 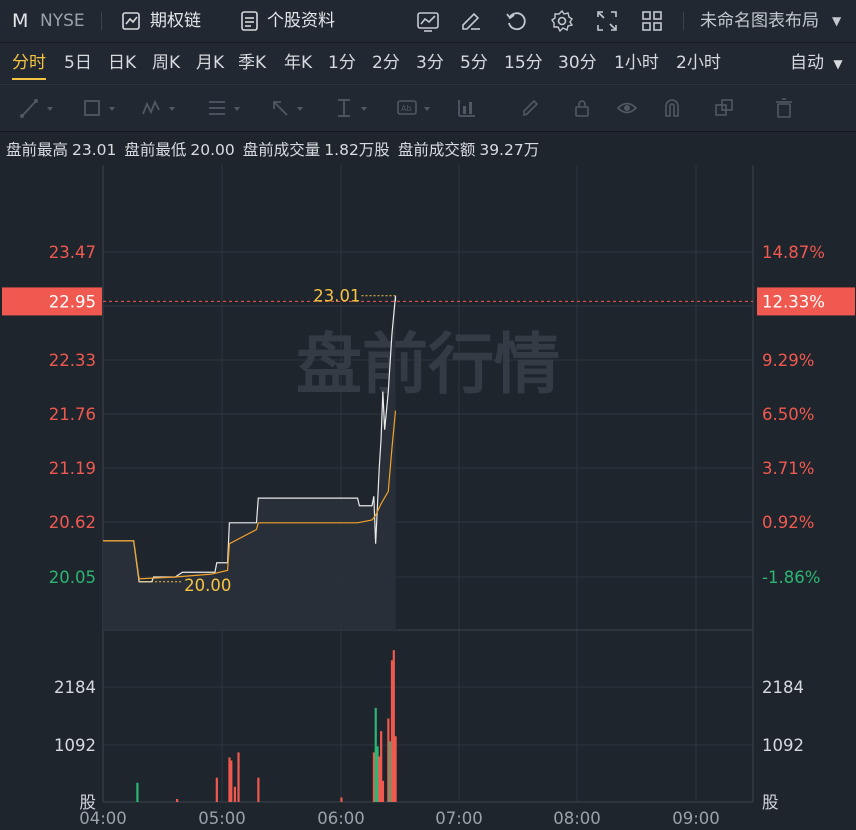 What do you see at coordinates (428, 364) in the screenshot?
I see `watermark: 盘前行情` at bounding box center [428, 364].